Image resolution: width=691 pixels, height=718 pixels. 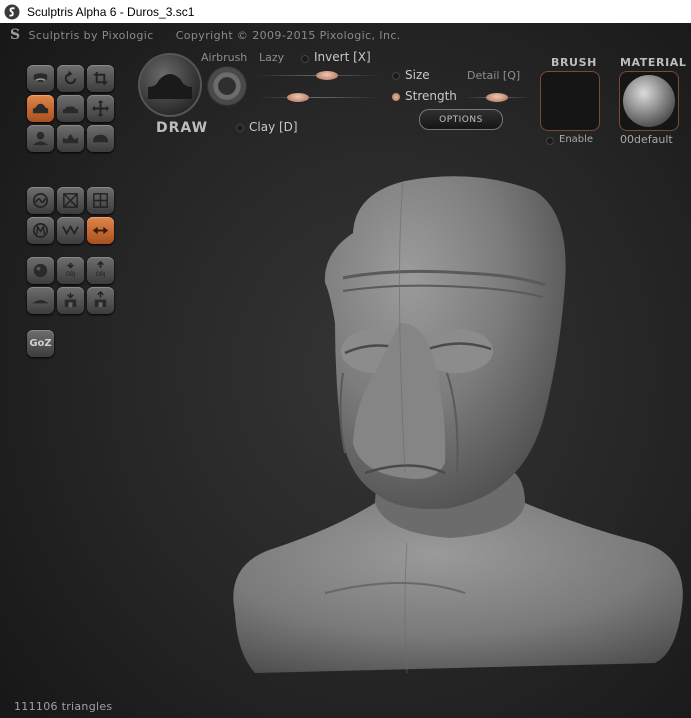 What do you see at coordinates (272, 57) in the screenshot?
I see `lazy-label: Lazy` at bounding box center [272, 57].